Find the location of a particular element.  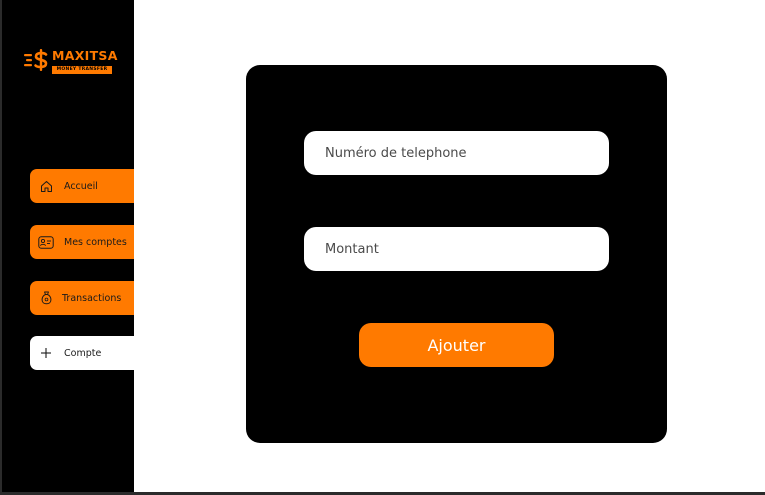

brand-logo: MAXITSA MONEY TRANSFER is located at coordinates (74, 61).